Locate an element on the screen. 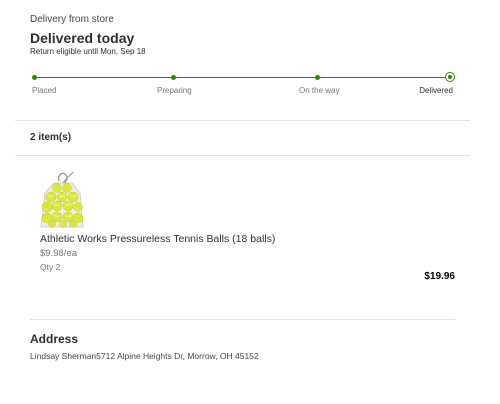 The width and height of the screenshot is (500, 404). item-line-total: $19.96 is located at coordinates (439, 276).